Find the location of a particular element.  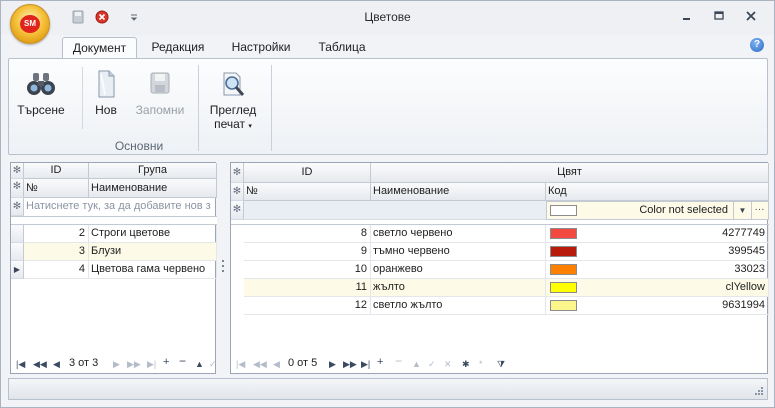

table-row-name: жълто is located at coordinates (458, 288).